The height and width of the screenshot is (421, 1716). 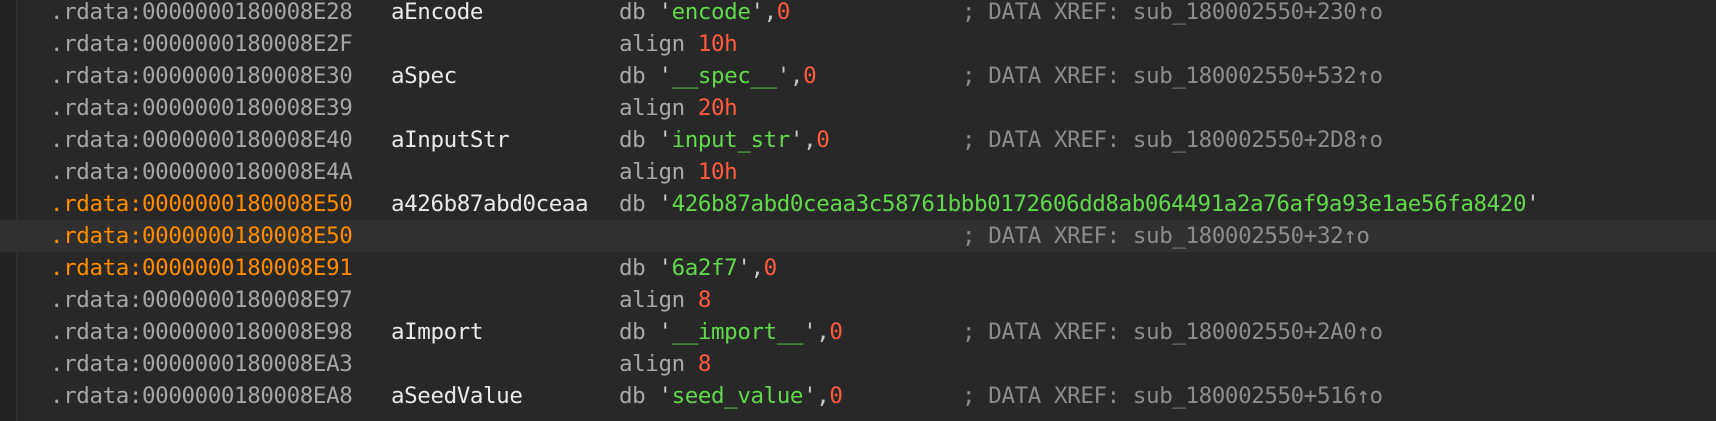 I want to click on row-string-value: input_str, so click(x=731, y=140).